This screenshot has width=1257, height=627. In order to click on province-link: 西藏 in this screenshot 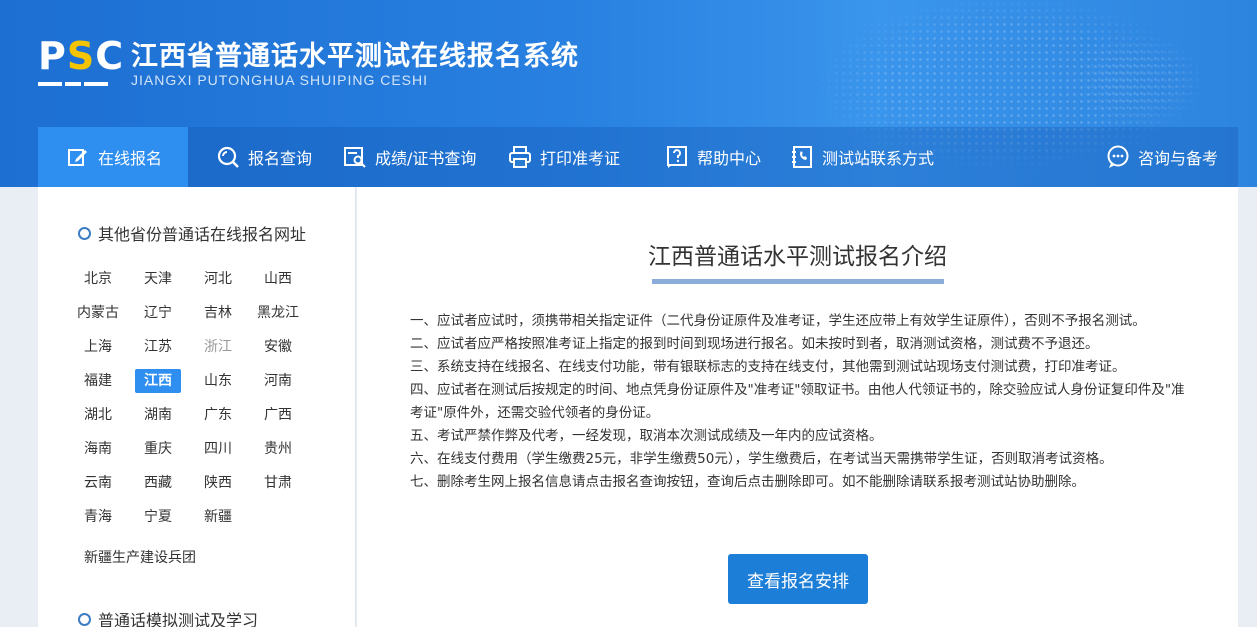, I will do `click(158, 483)`.